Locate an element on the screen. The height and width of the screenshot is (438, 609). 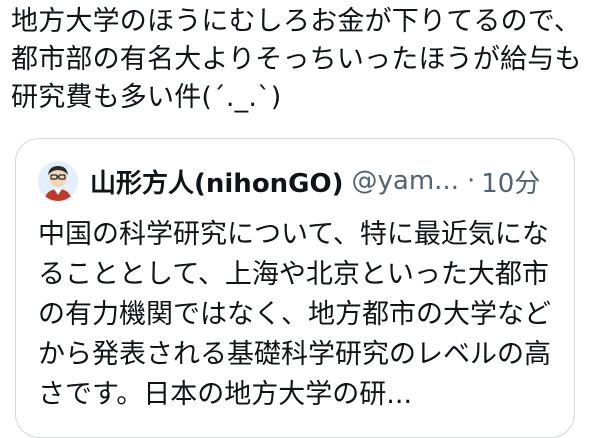
avatar is located at coordinates (58, 181).